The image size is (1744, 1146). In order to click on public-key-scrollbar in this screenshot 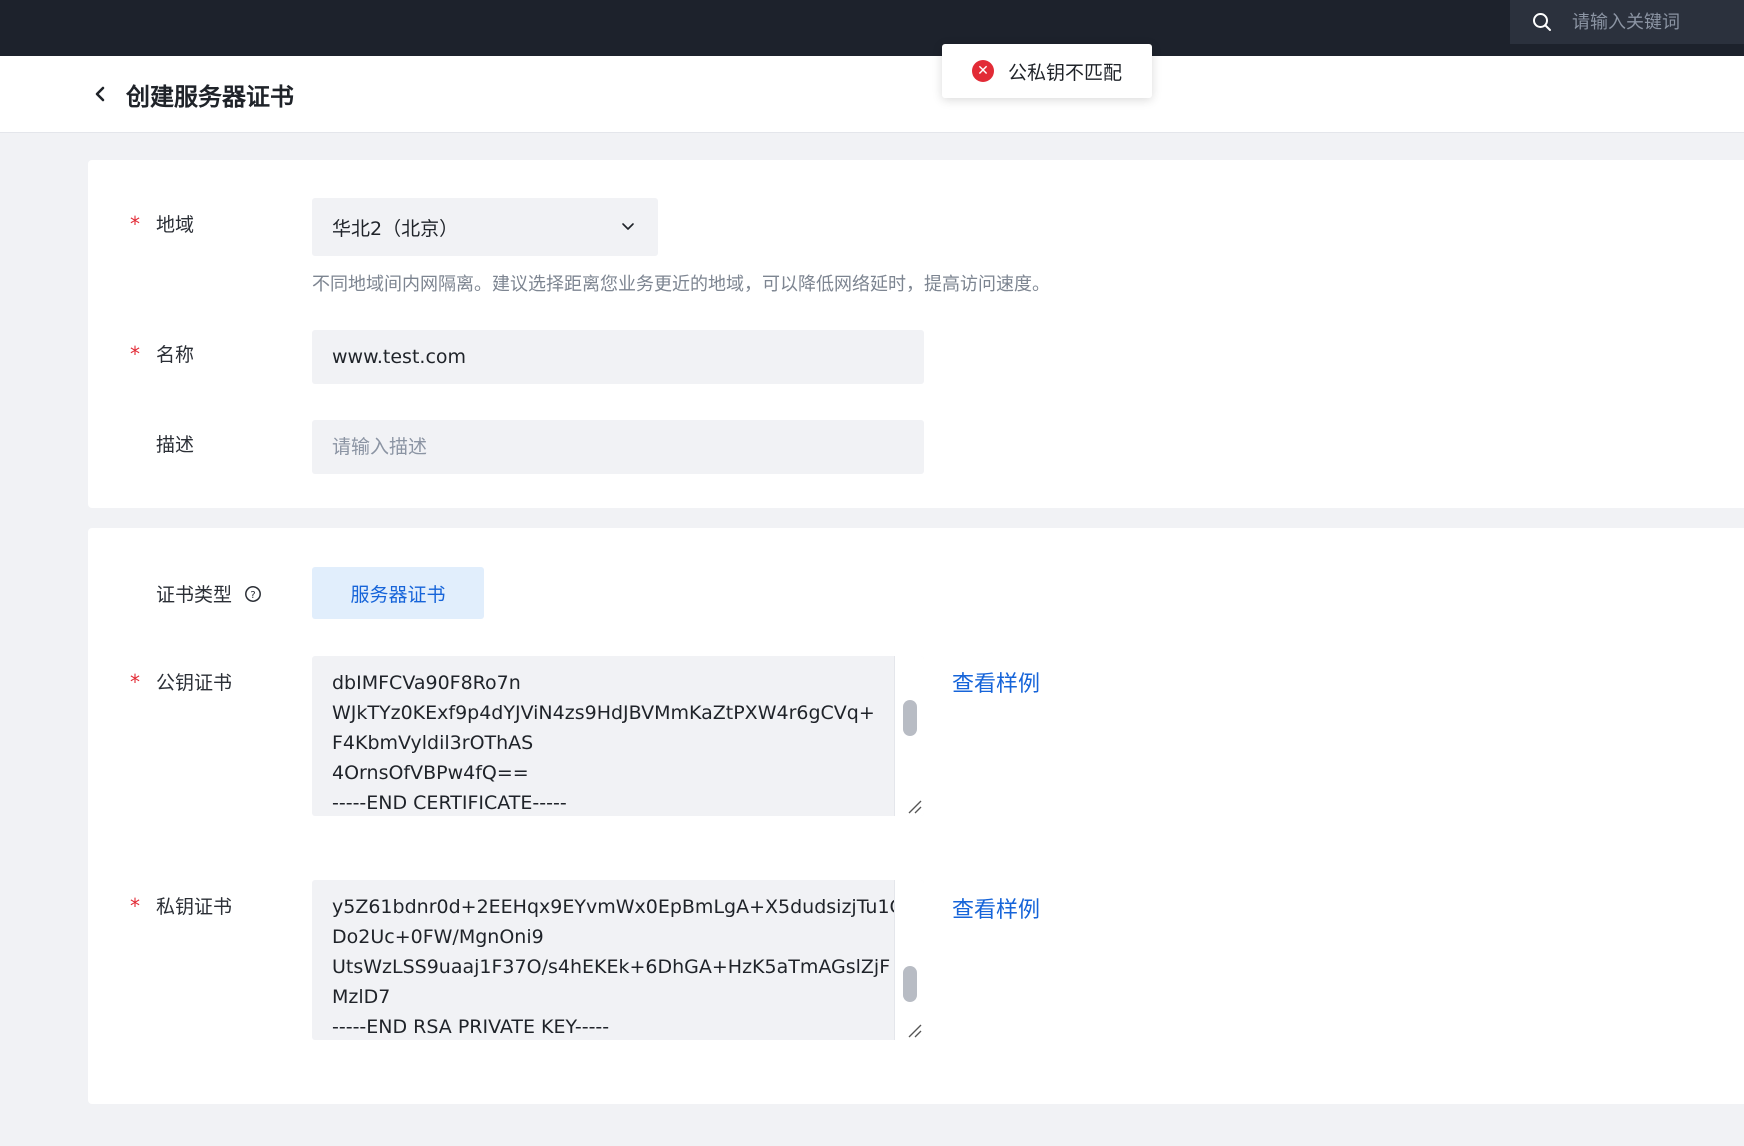, I will do `click(909, 736)`.